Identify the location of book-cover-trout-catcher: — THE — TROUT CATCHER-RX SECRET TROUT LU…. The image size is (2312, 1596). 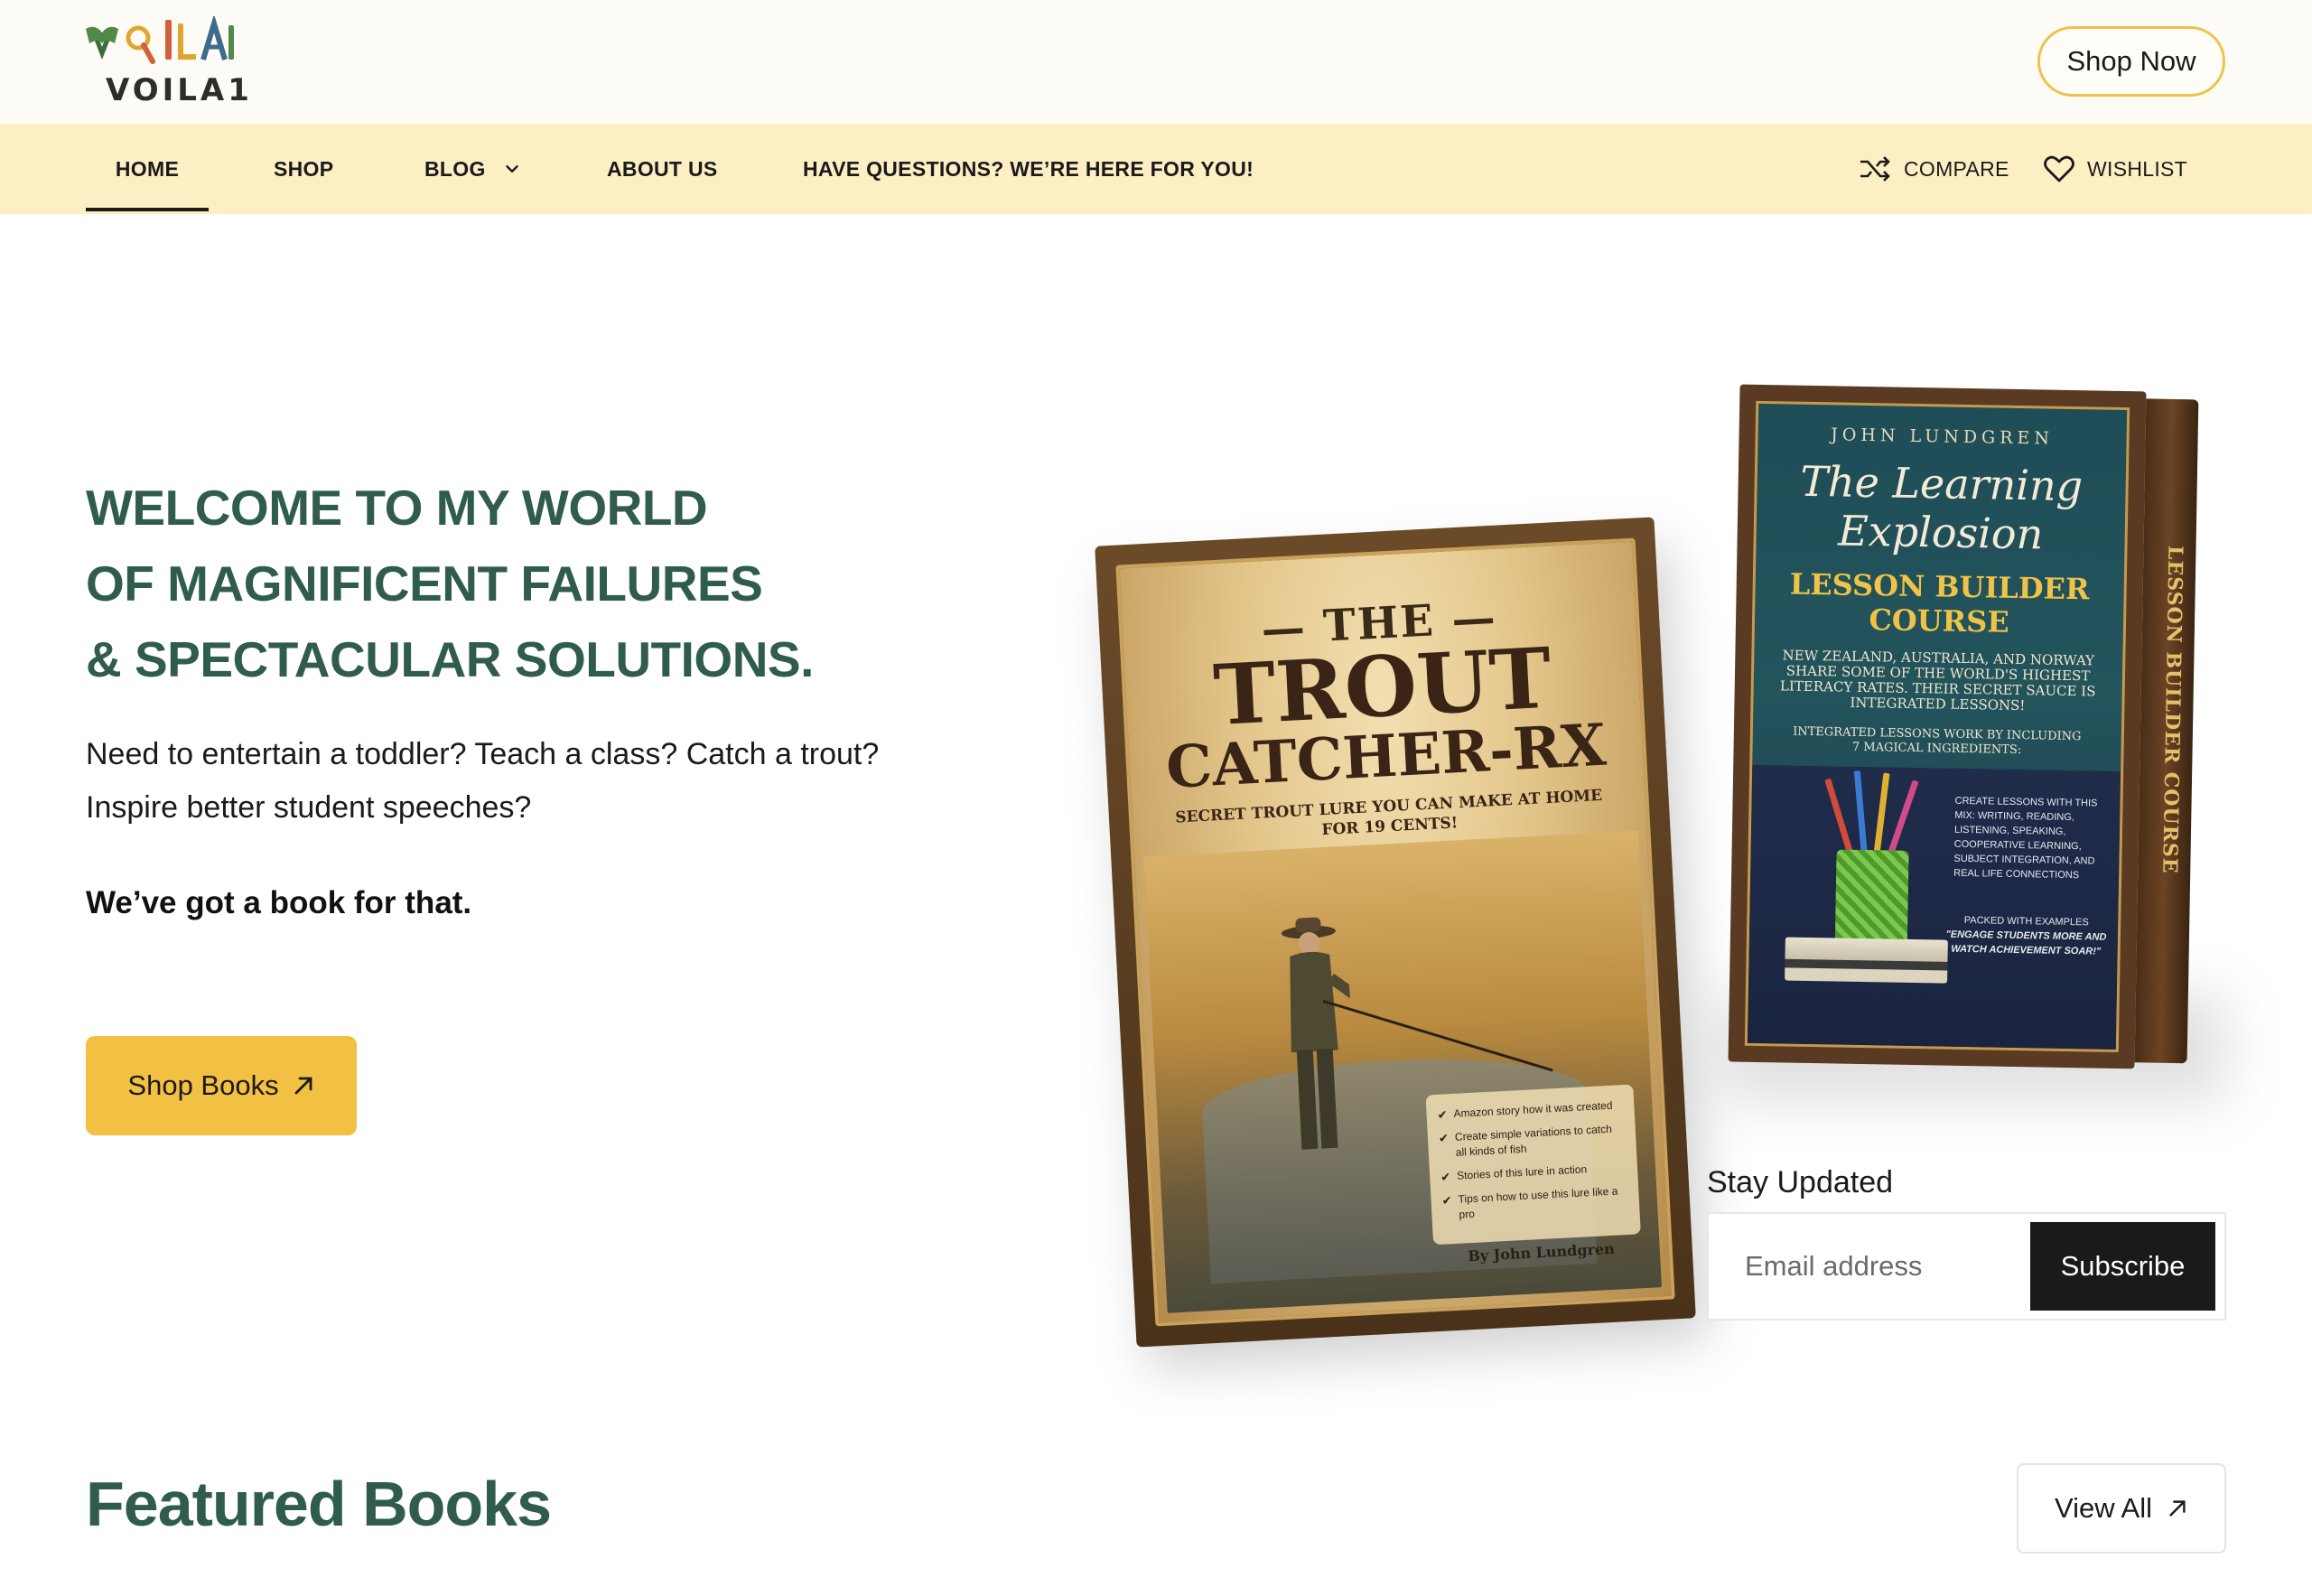
(1395, 933).